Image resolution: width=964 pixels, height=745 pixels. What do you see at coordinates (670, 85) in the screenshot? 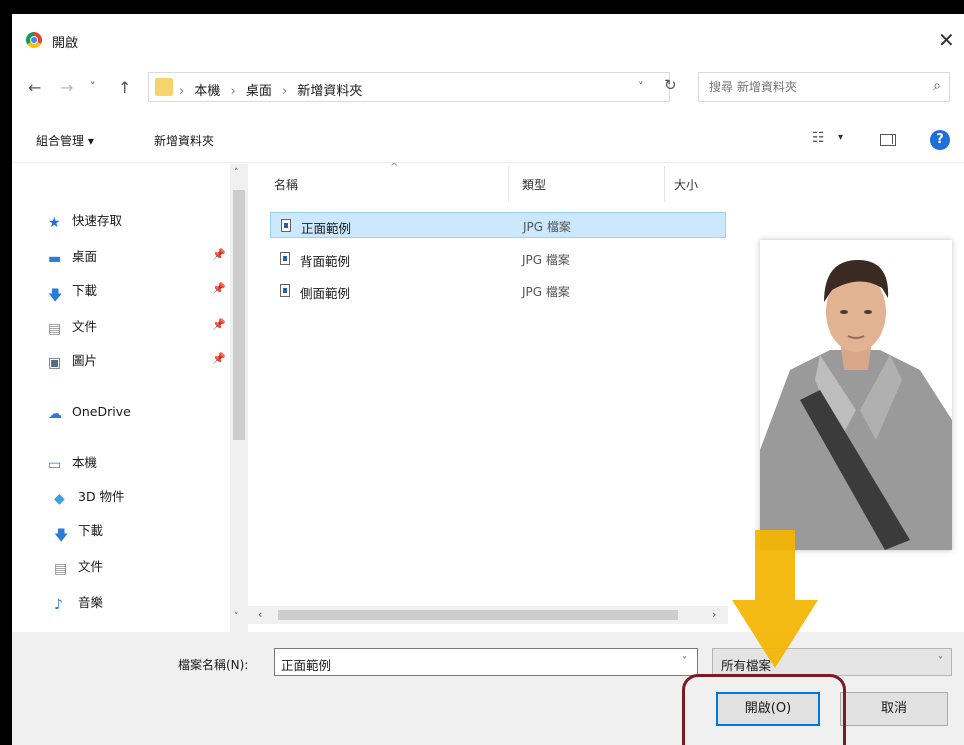
I see `refresh-icon: ↻` at bounding box center [670, 85].